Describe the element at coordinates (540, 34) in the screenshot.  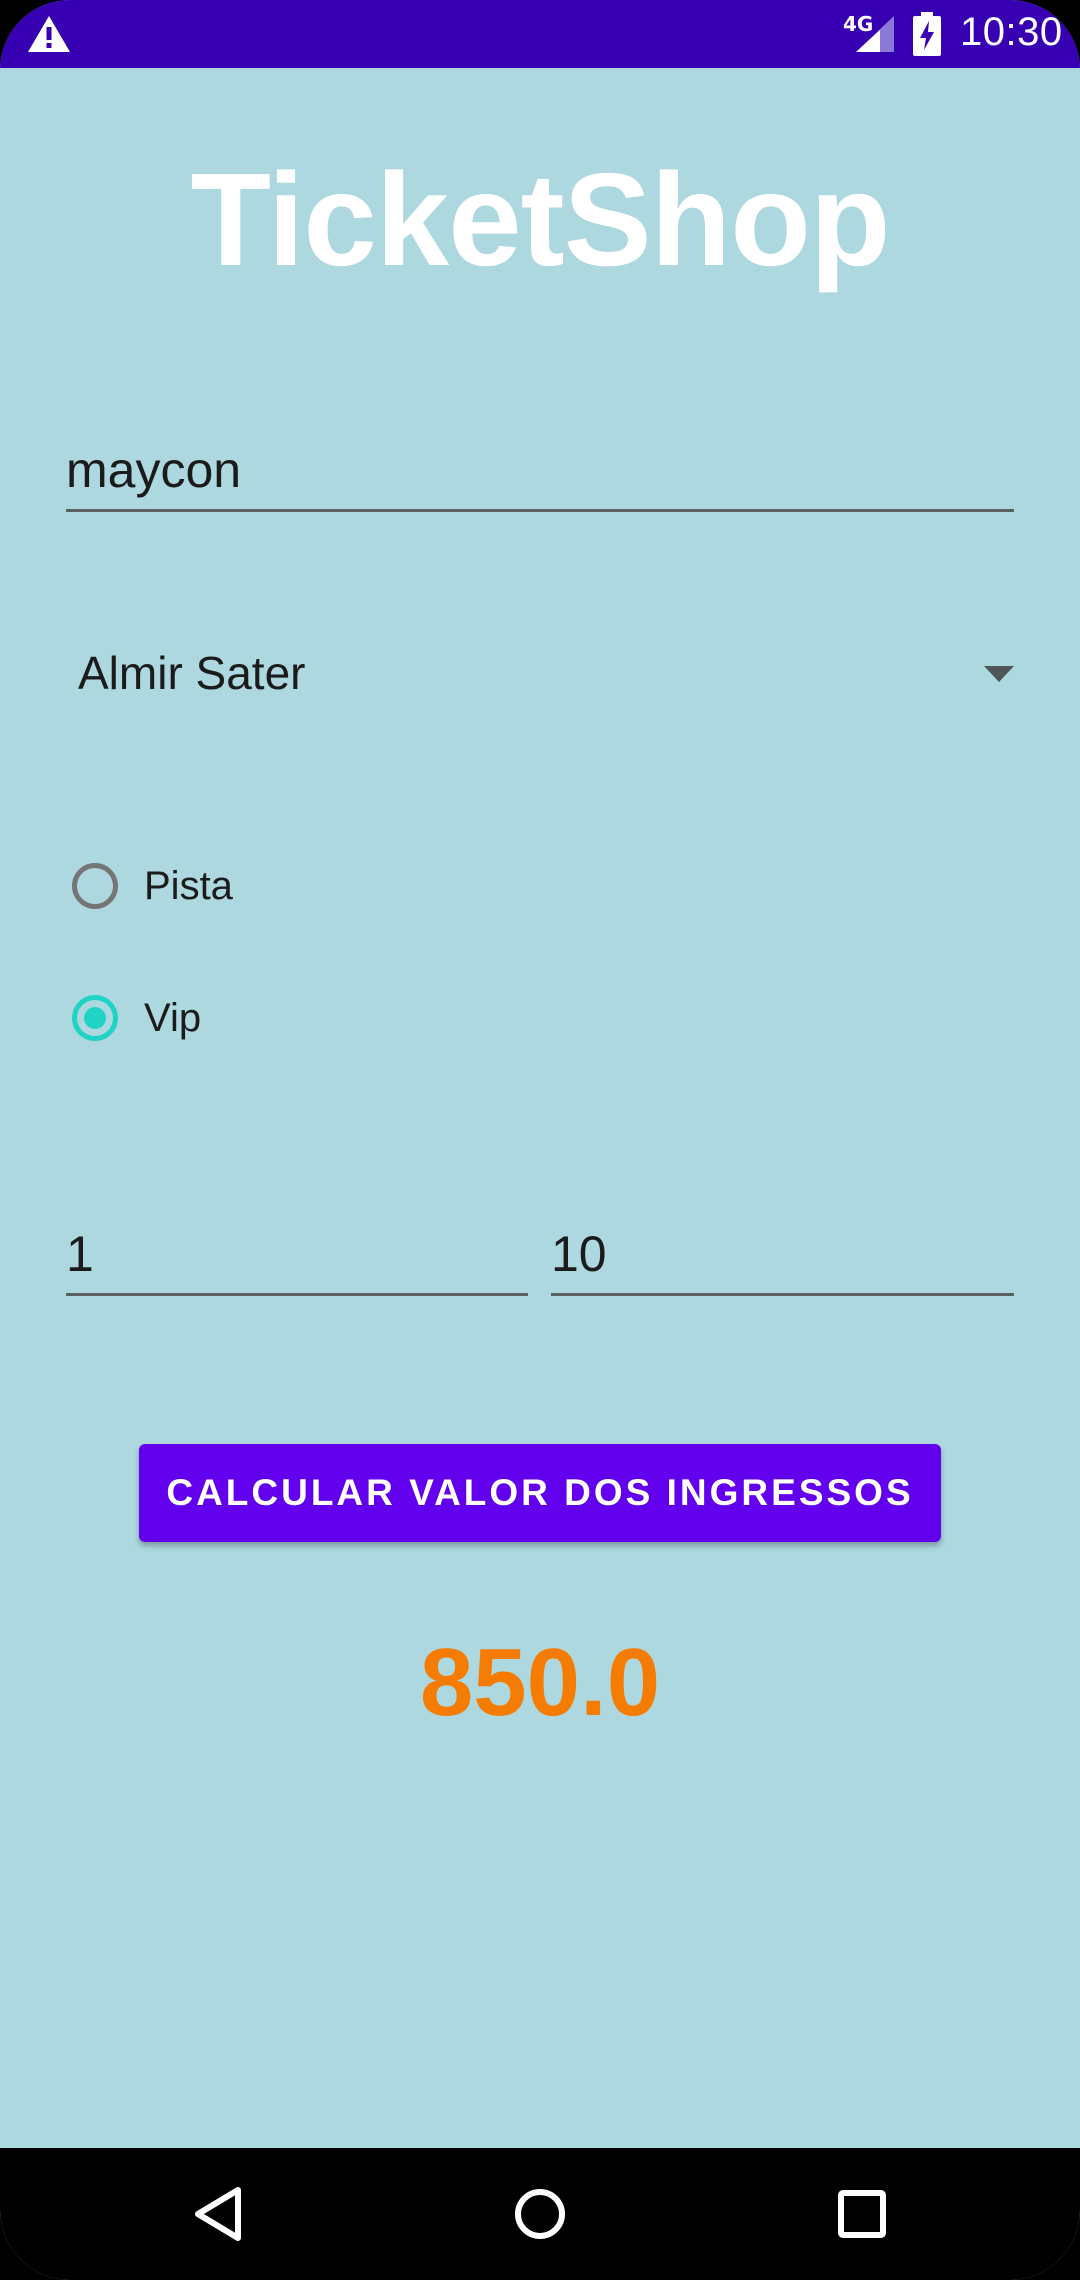
I see `status-bar: 4G 10:30` at that location.